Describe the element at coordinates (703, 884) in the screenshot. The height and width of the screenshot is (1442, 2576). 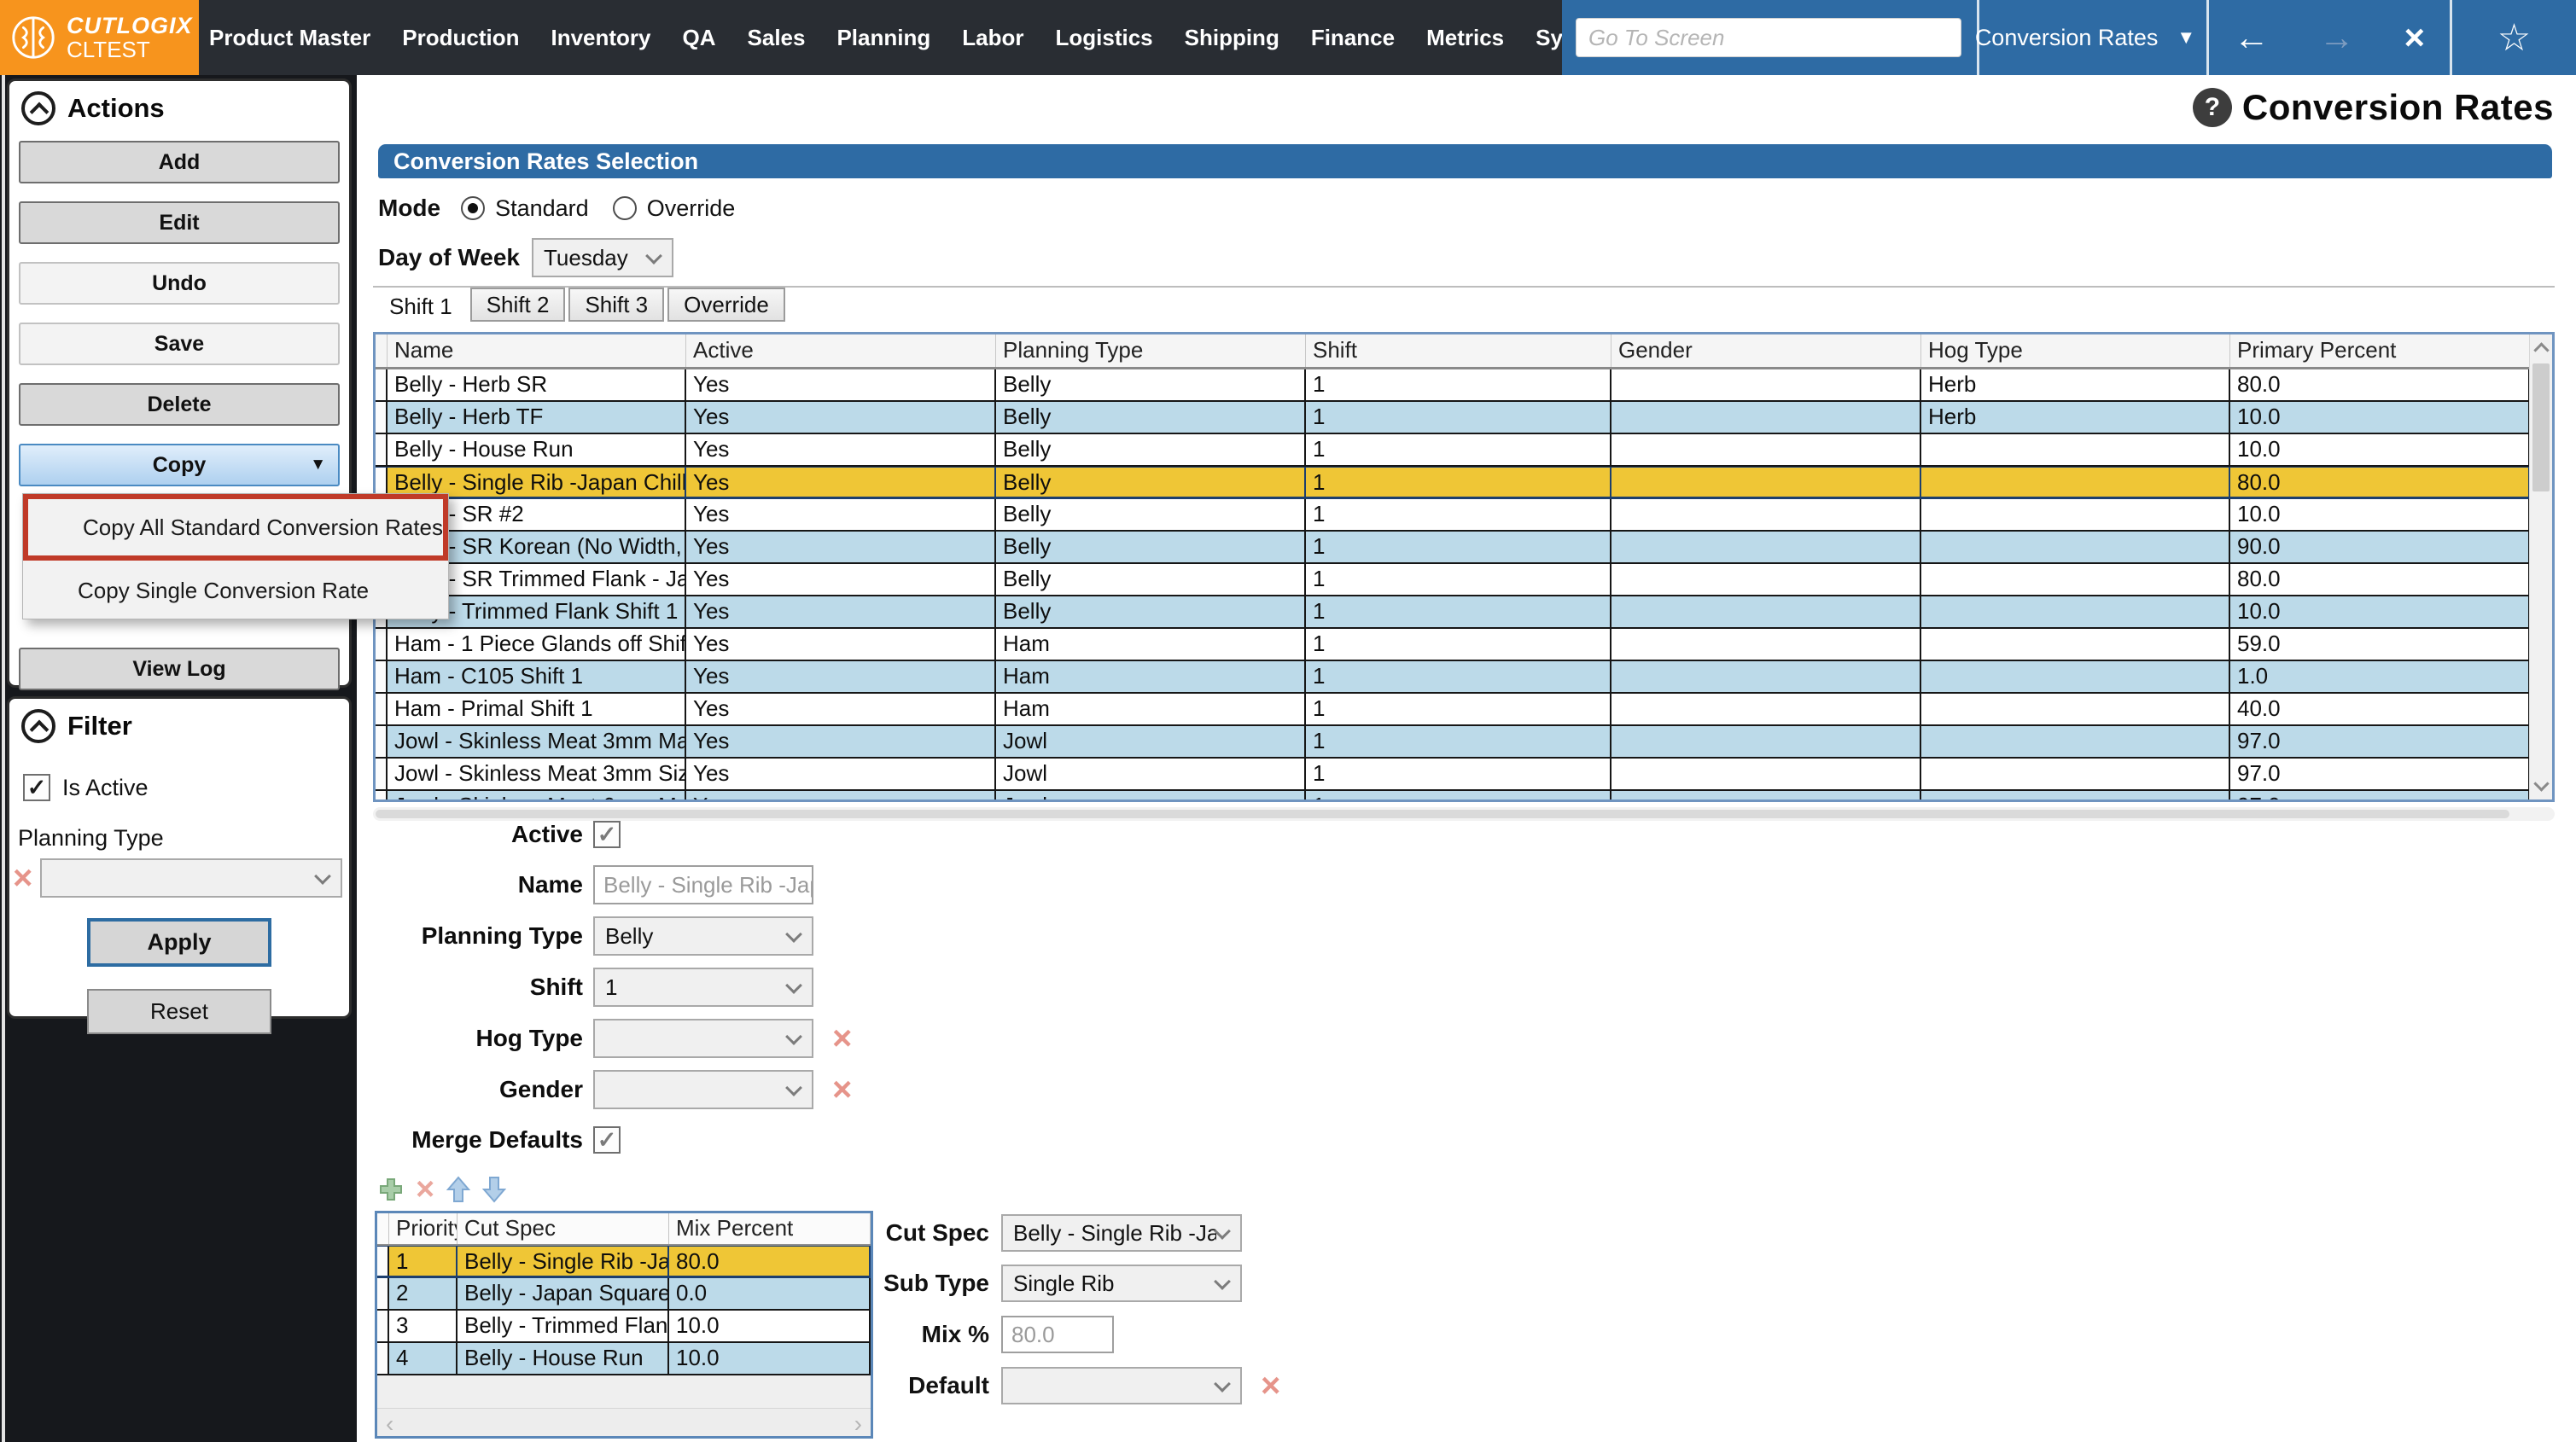
I see `name-input: Belly - Single Rib -Japan` at that location.